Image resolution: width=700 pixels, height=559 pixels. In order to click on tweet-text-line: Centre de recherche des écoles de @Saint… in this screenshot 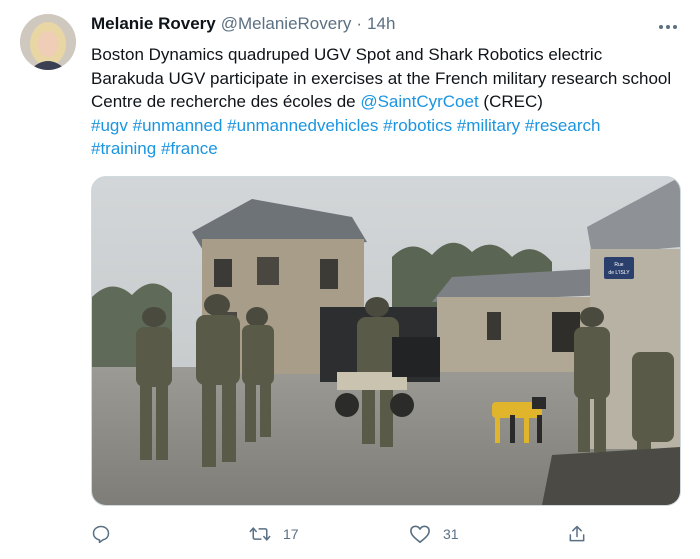, I will do `click(386, 102)`.